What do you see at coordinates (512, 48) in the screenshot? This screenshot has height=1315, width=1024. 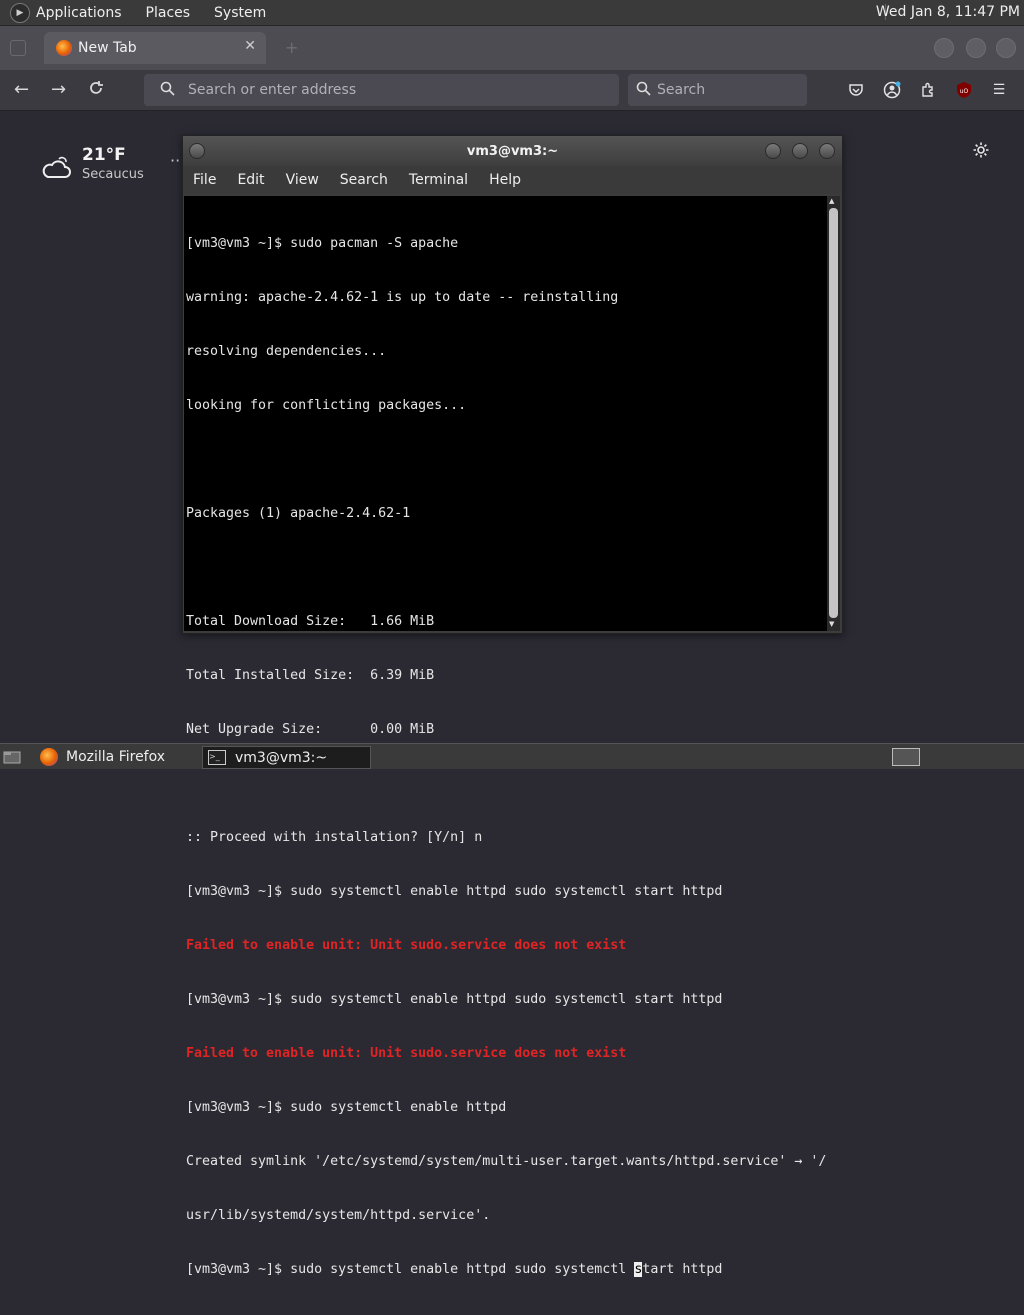 I see `tab-strip: New Tab ✕ +` at bounding box center [512, 48].